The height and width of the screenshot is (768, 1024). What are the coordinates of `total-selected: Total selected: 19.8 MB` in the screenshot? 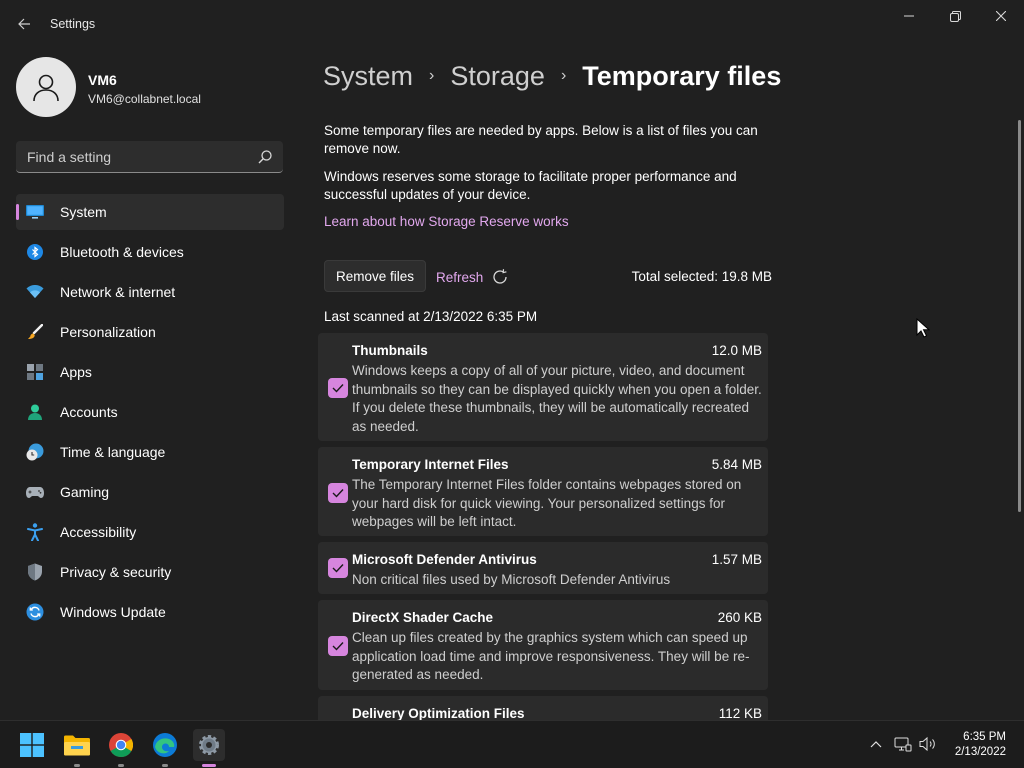 It's located at (701, 276).